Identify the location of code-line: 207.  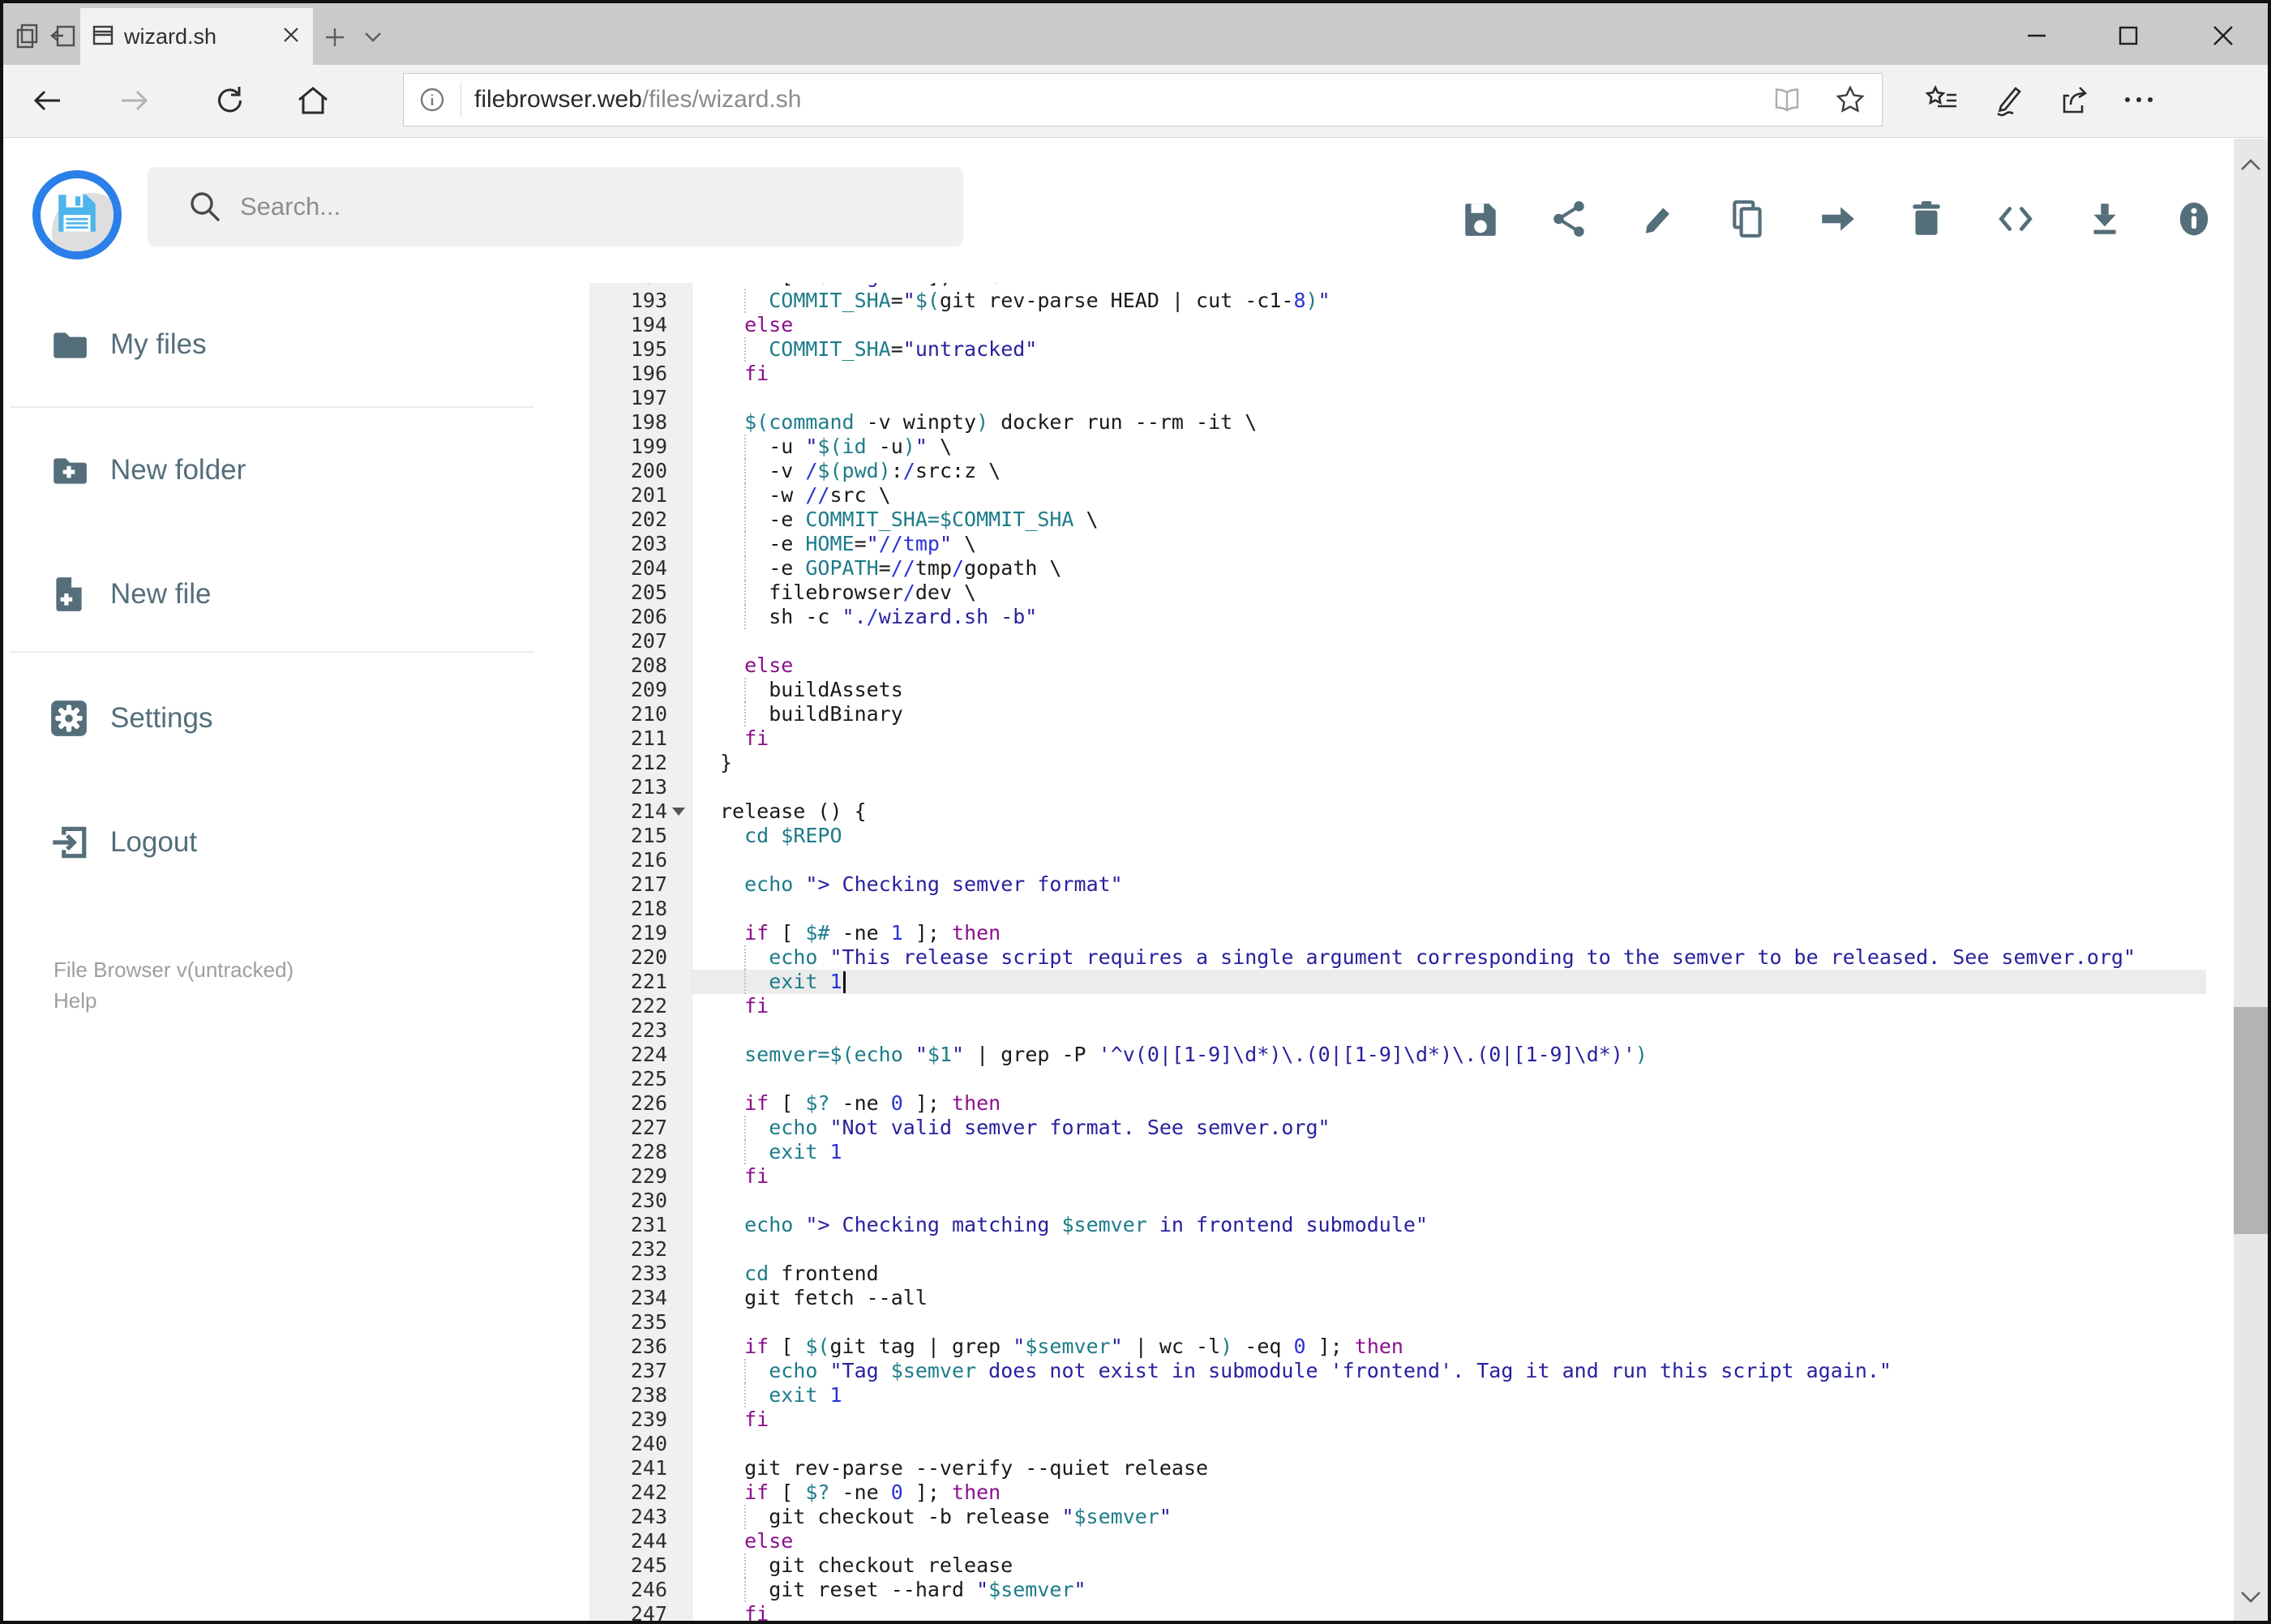
(1373, 641).